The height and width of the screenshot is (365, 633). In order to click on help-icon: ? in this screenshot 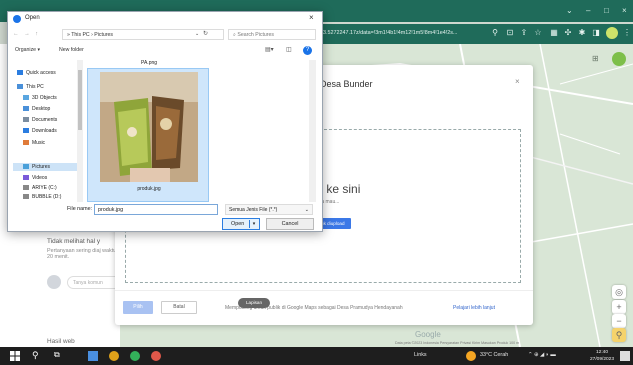, I will do `click(307, 50)`.